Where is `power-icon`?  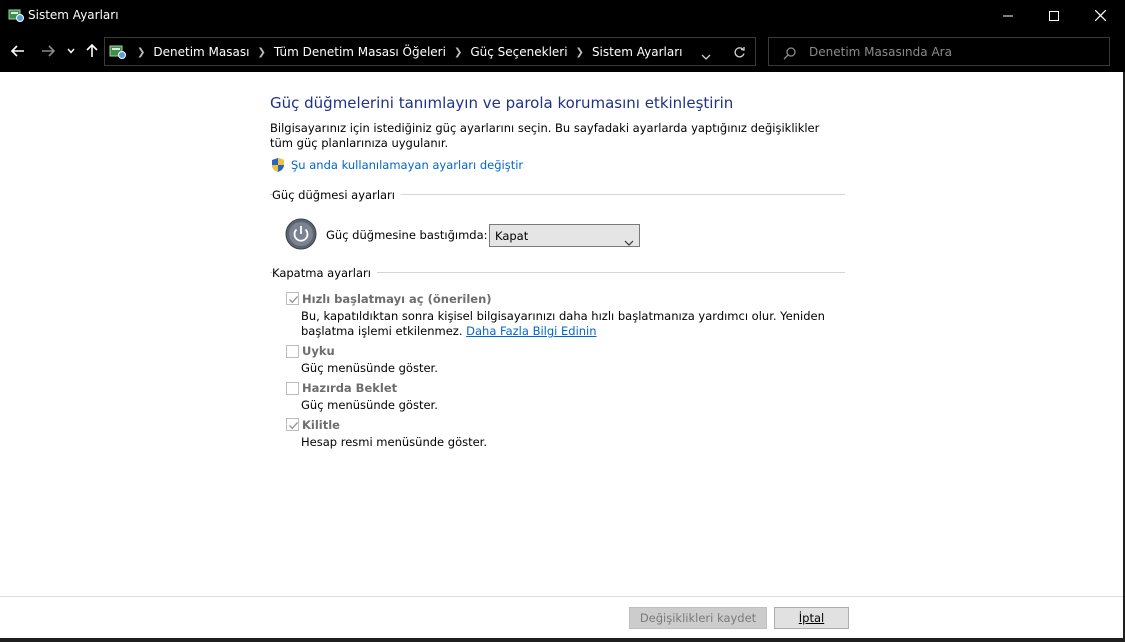
power-icon is located at coordinates (301, 234).